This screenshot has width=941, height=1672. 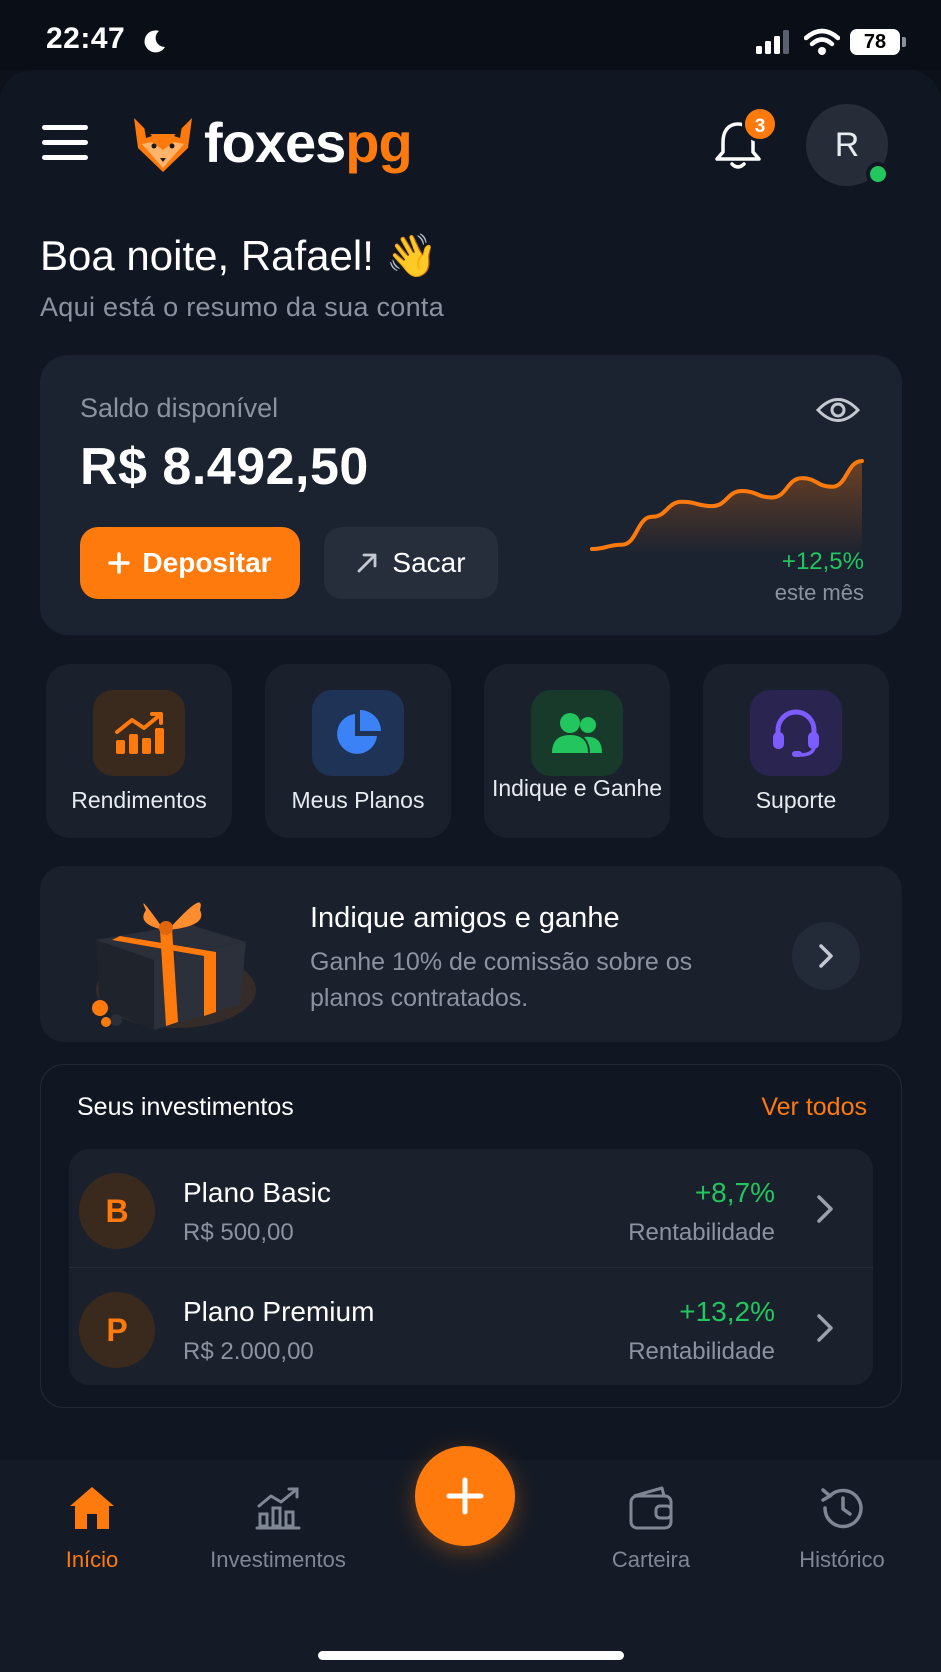 I want to click on users-icon, so click(x=577, y=733).